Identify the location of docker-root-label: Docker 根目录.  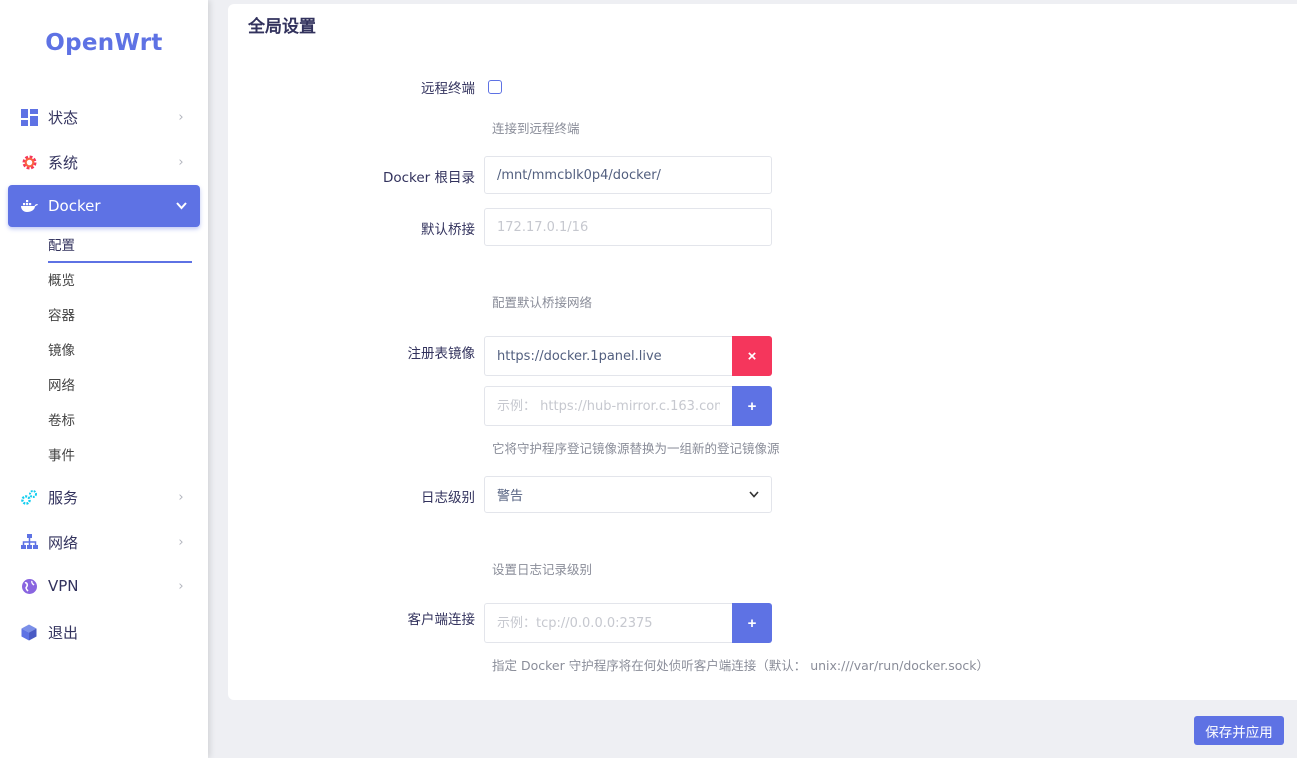
(428, 178).